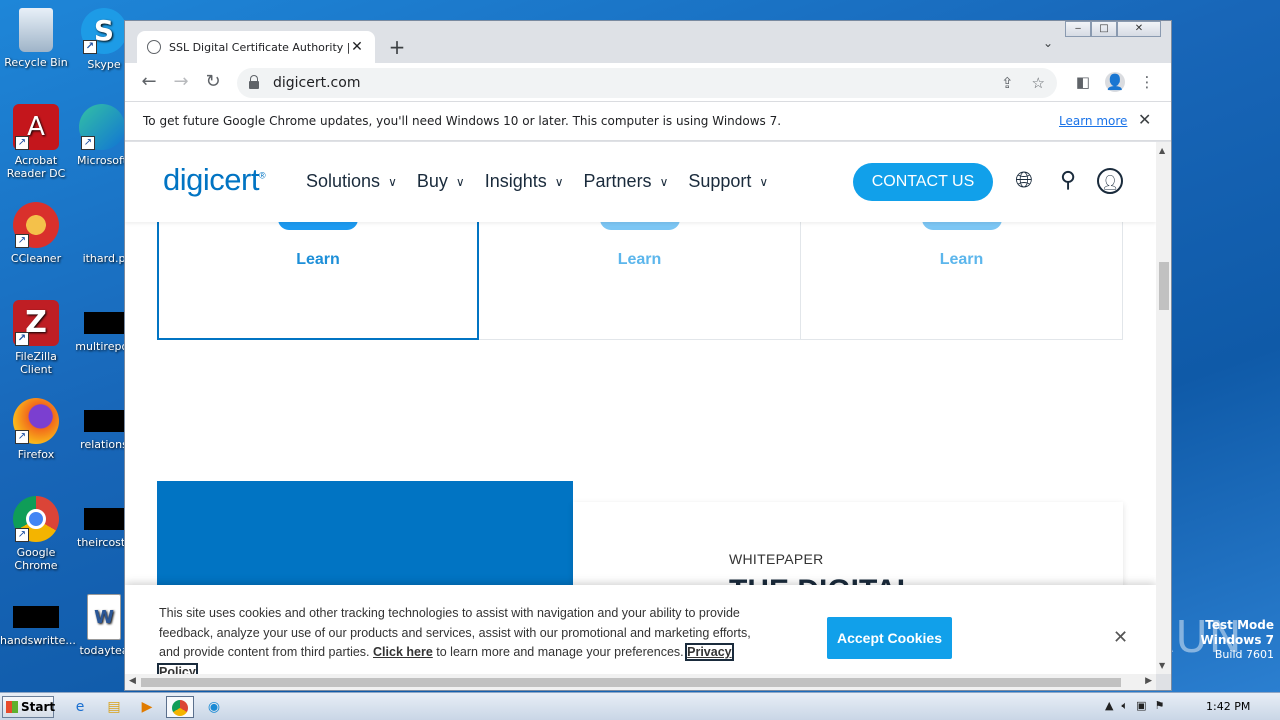  I want to click on account-icon: 👤︎, so click(1110, 181).